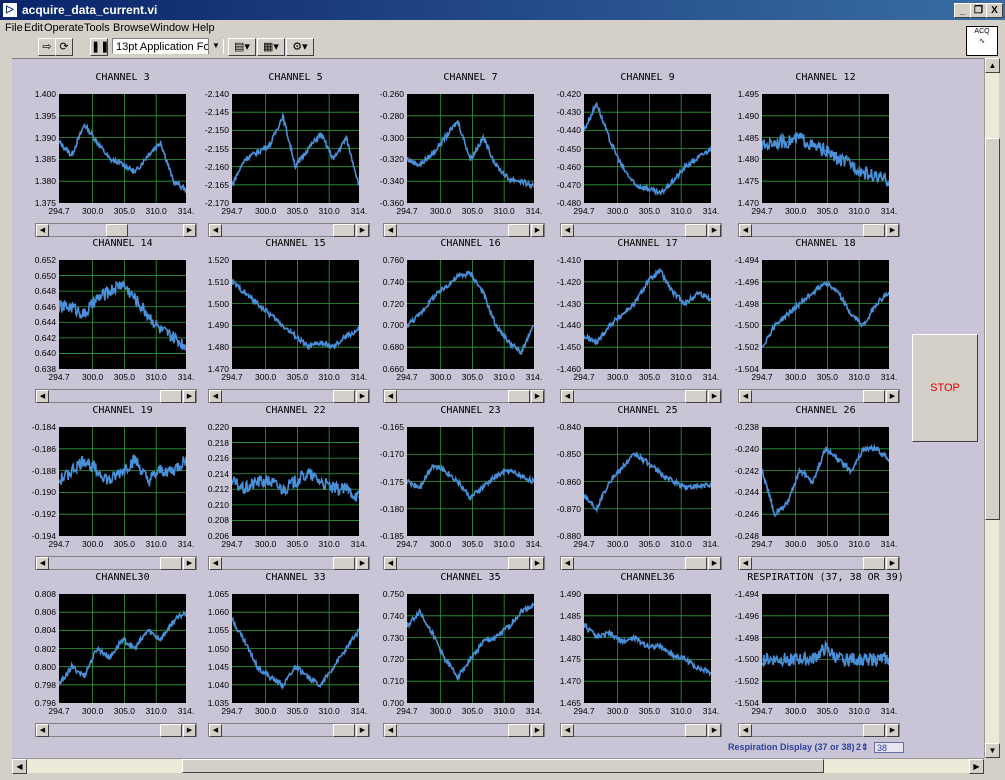  Describe the element at coordinates (271, 47) in the screenshot. I see `distribute-icon: ▦▾` at that location.